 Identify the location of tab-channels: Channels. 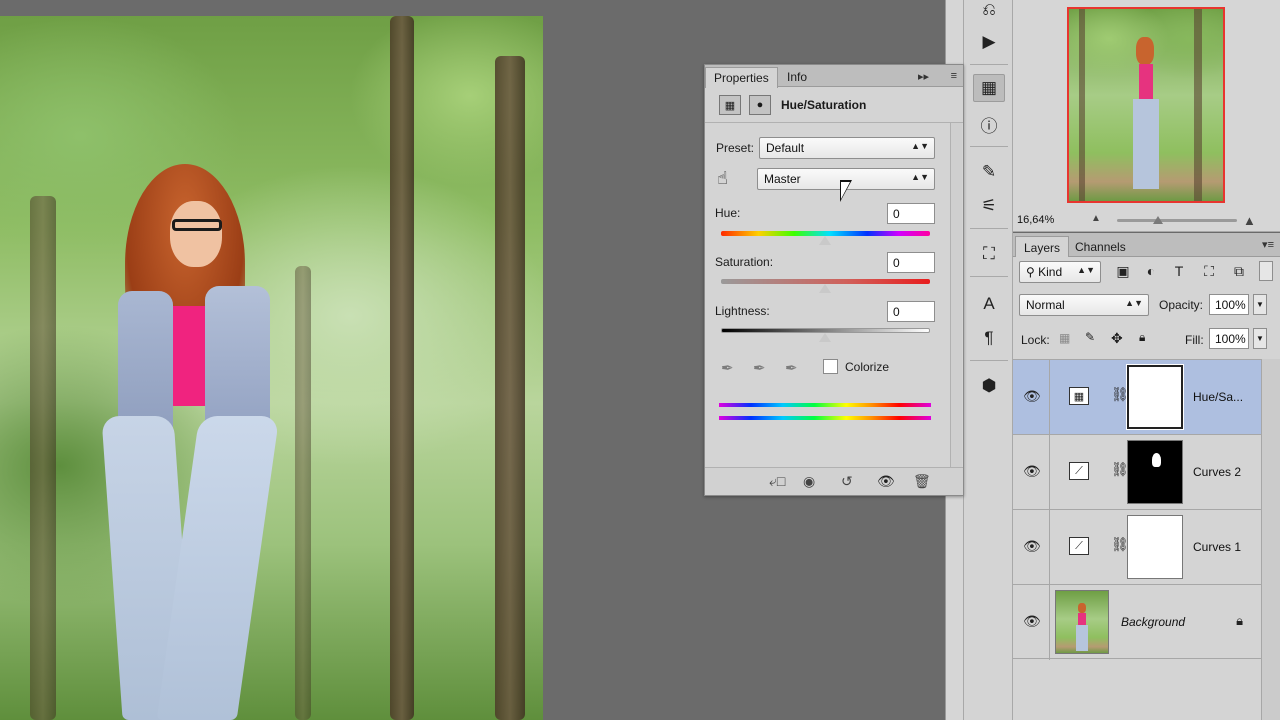
(1100, 246).